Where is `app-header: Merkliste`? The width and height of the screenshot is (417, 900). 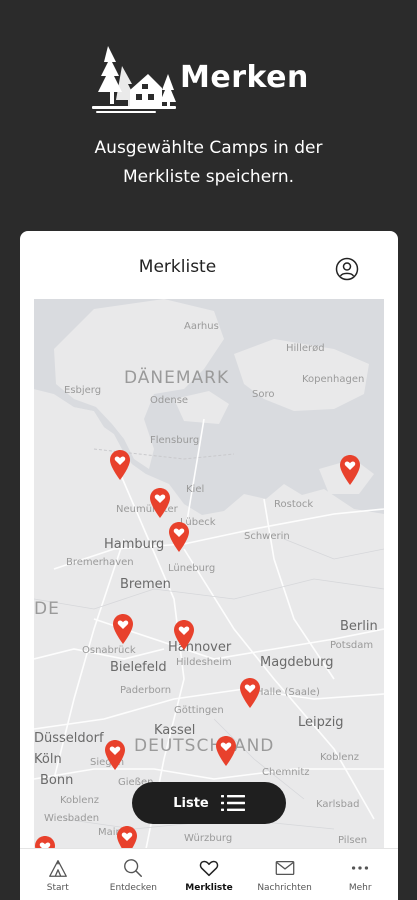 app-header: Merkliste is located at coordinates (209, 265).